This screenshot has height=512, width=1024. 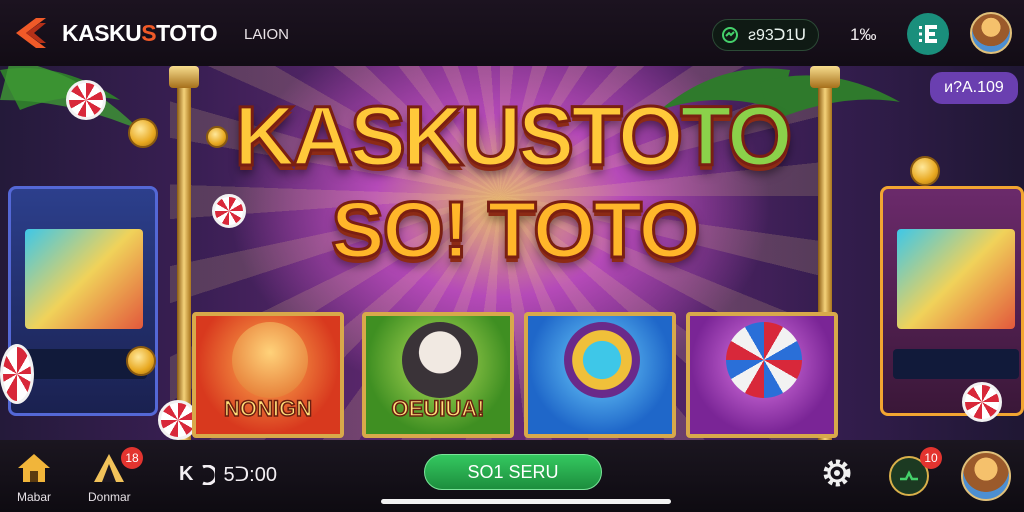 I want to click on player-avatar, so click(x=986, y=476).